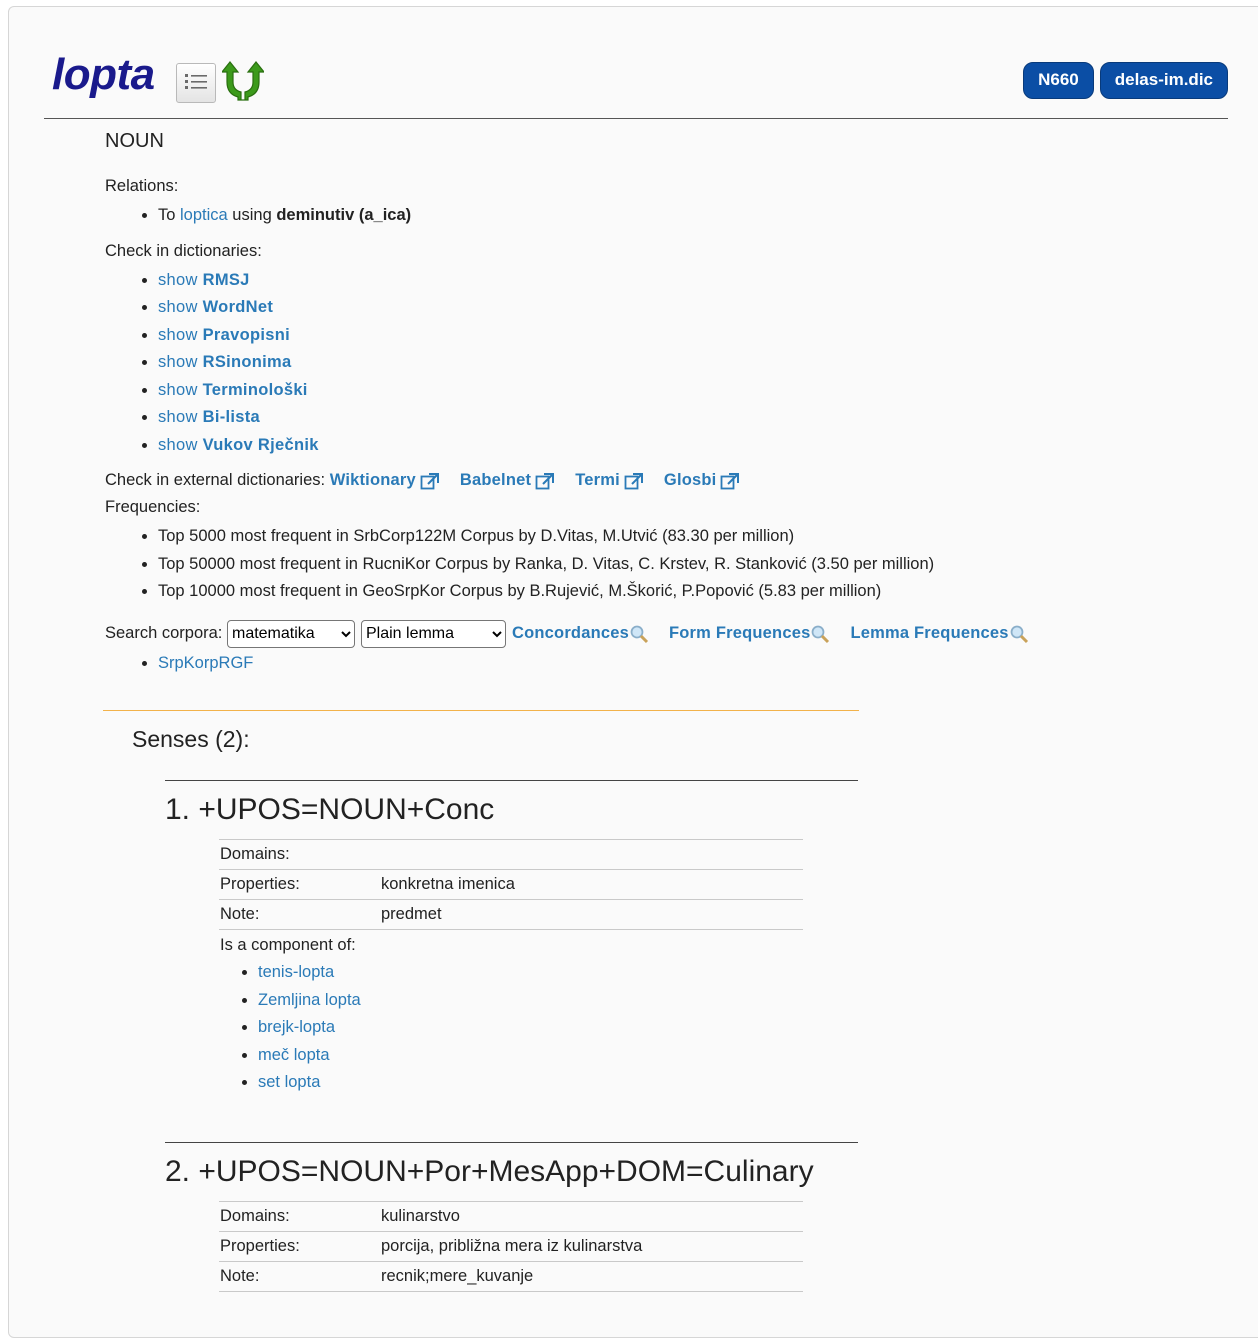 This screenshot has width=1258, height=1338. What do you see at coordinates (691, 336) in the screenshot?
I see `dict-item-pravopisni: show Pravopisni` at bounding box center [691, 336].